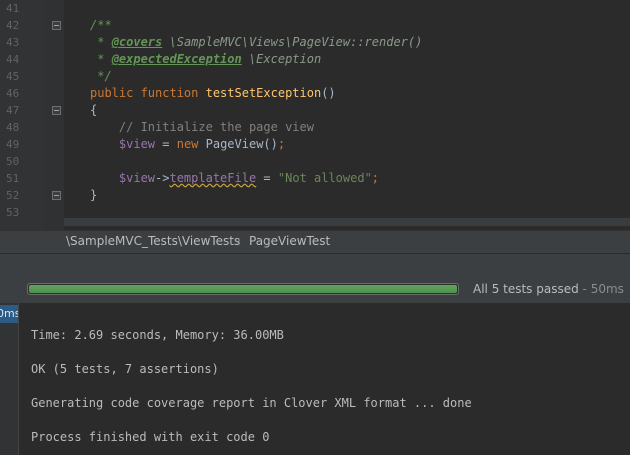 The width and height of the screenshot is (630, 455). I want to click on console-line-time: Time: 2.69 seconds, Memory: 36.00MB, so click(157, 335).